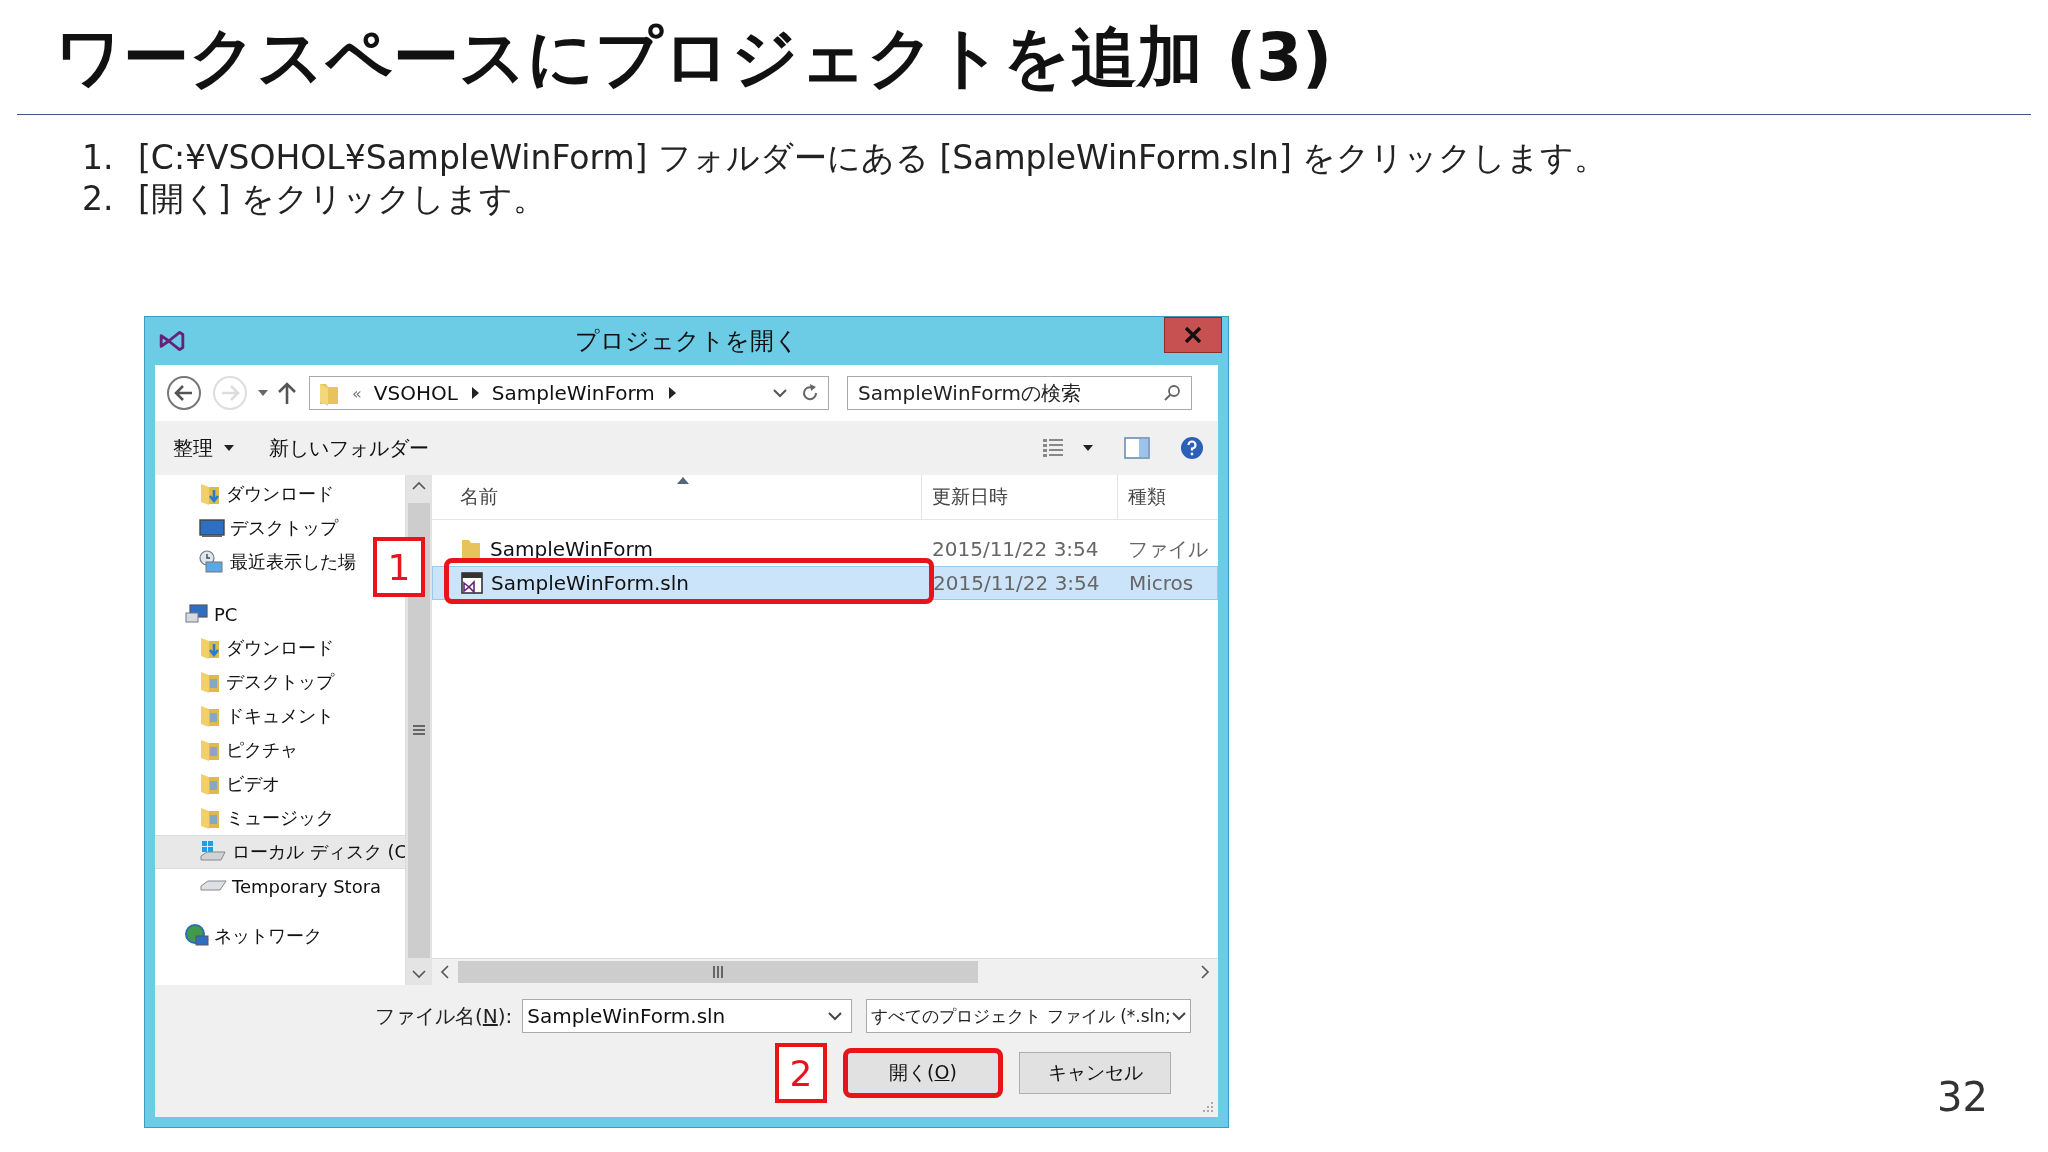  Describe the element at coordinates (970, 497) in the screenshot. I see `column-header: 更新日時` at that location.